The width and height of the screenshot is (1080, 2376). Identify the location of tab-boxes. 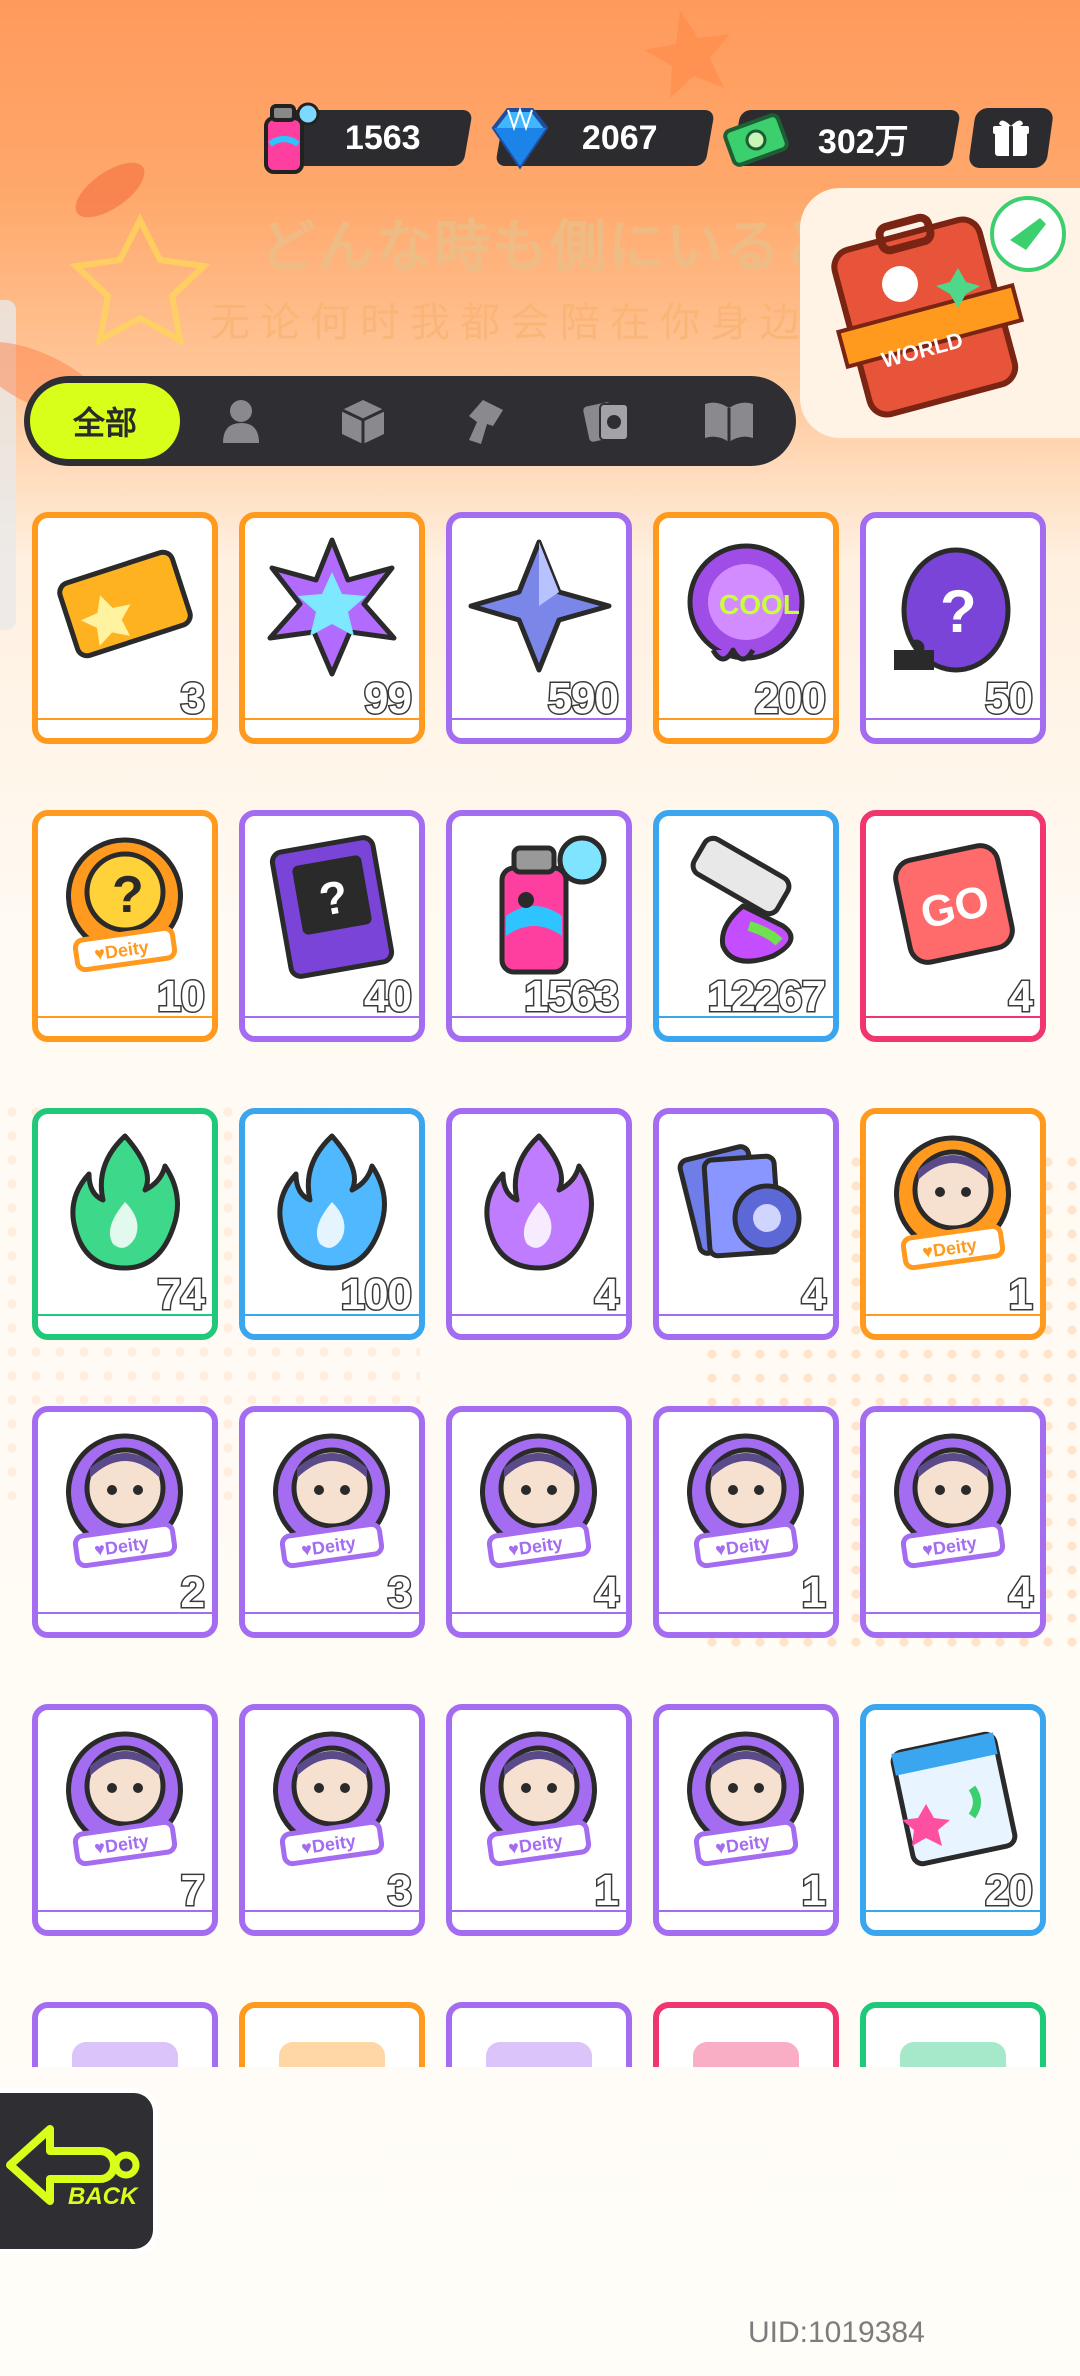
(363, 421).